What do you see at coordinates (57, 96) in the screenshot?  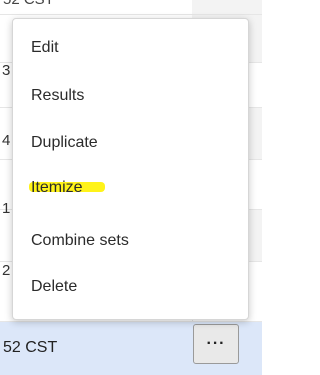 I see `menu-item-results: Results` at bounding box center [57, 96].